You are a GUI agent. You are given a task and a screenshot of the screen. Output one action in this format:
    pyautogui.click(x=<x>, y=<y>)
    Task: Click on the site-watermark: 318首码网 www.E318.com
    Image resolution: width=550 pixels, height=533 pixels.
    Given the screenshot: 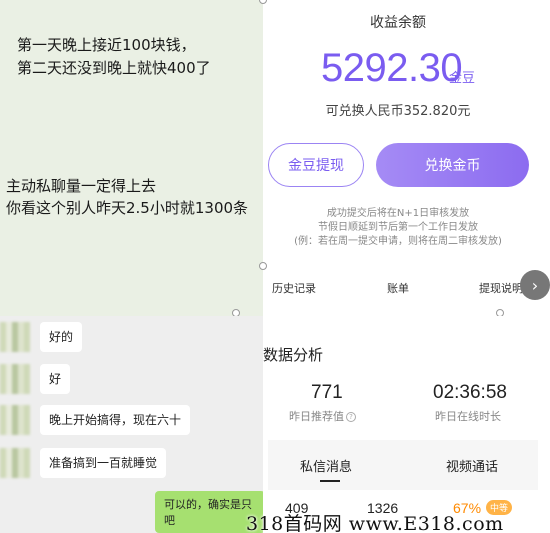 What is the action you would take?
    pyautogui.click(x=375, y=523)
    